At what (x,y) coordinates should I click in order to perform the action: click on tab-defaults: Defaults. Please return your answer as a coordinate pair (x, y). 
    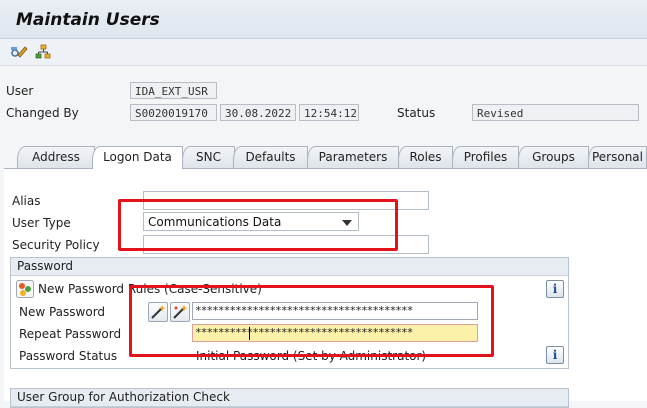
    Looking at the image, I should click on (270, 157).